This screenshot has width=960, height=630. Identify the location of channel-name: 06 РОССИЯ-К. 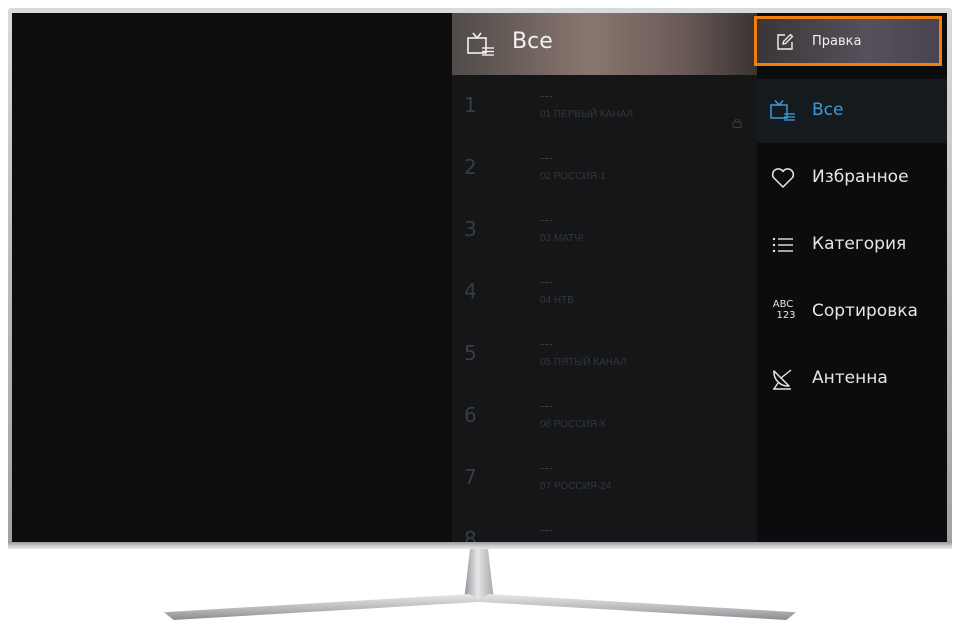
(573, 424).